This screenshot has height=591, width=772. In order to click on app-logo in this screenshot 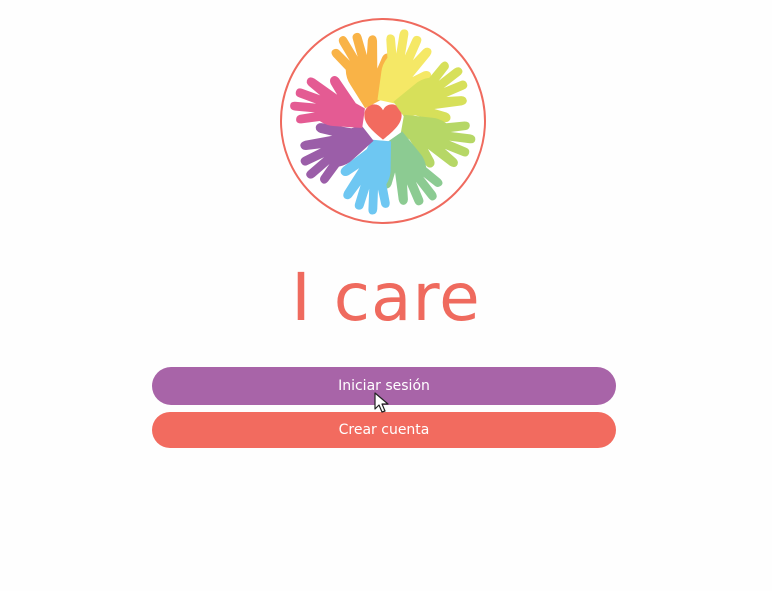, I will do `click(383, 121)`.